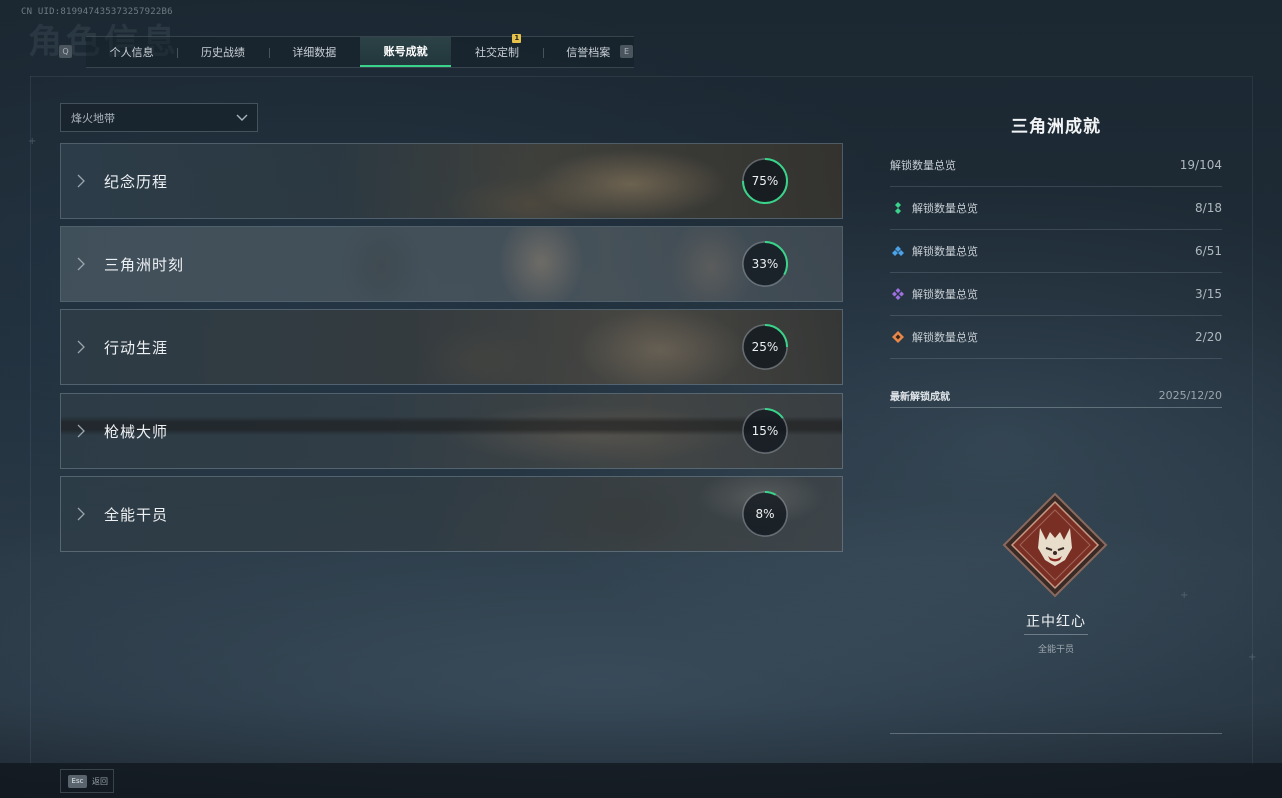 The height and width of the screenshot is (798, 1282). I want to click on progress-percent: 33%, so click(765, 264).